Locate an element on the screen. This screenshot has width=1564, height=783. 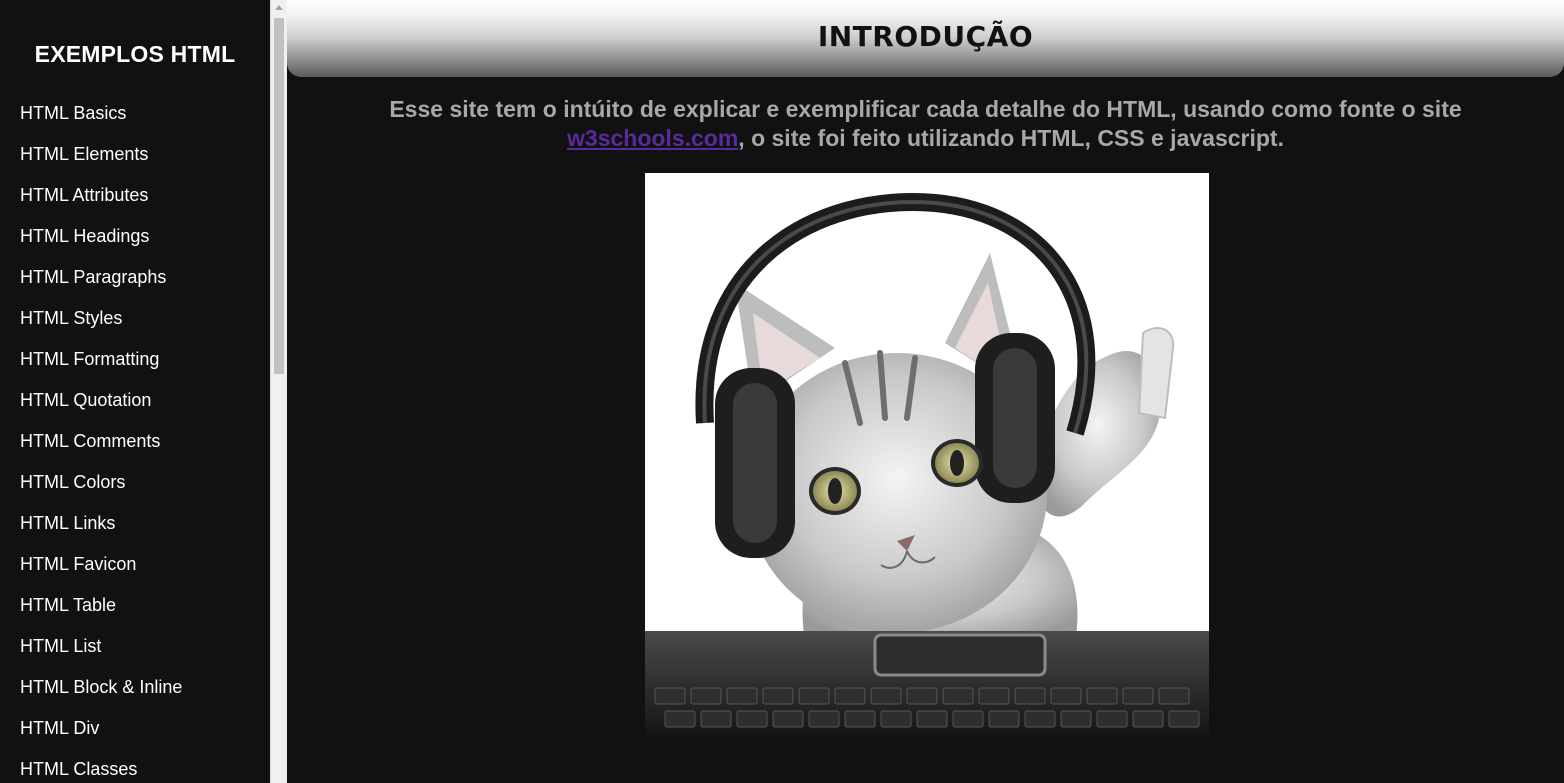
scroll-up-arrow-icon is located at coordinates (279, 7).